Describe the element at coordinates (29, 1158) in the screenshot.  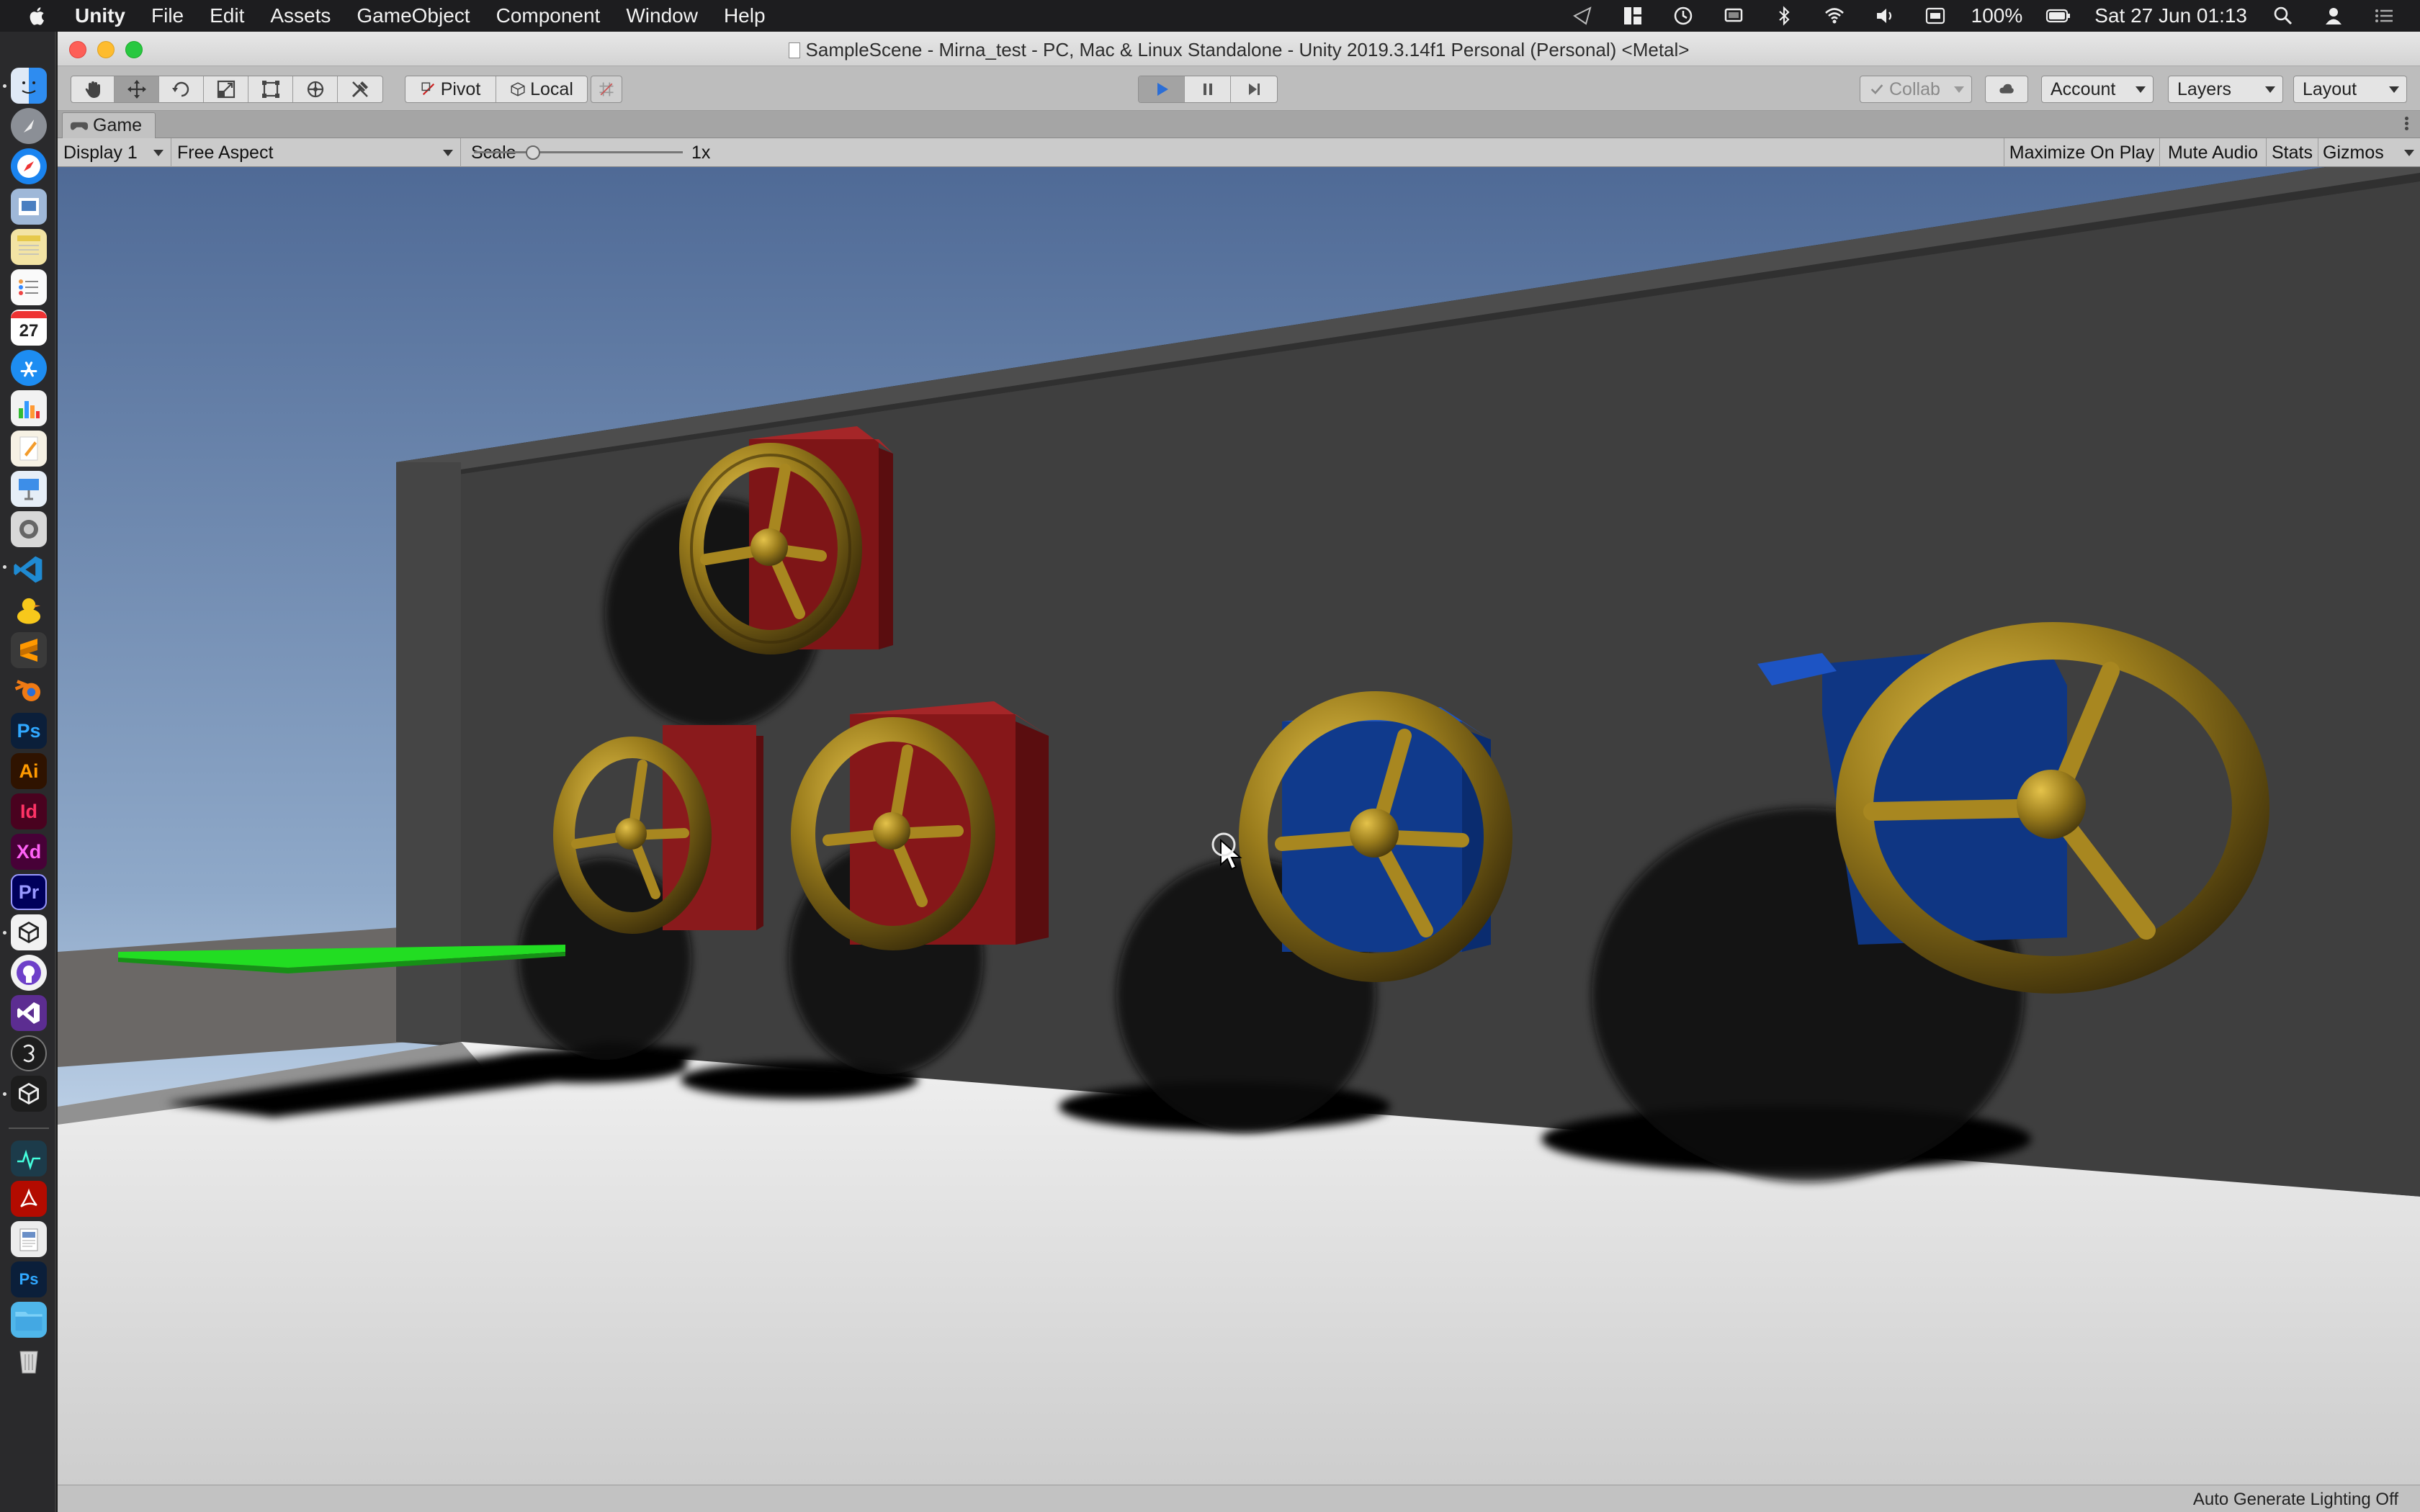
I see `activity-monitor-icon` at that location.